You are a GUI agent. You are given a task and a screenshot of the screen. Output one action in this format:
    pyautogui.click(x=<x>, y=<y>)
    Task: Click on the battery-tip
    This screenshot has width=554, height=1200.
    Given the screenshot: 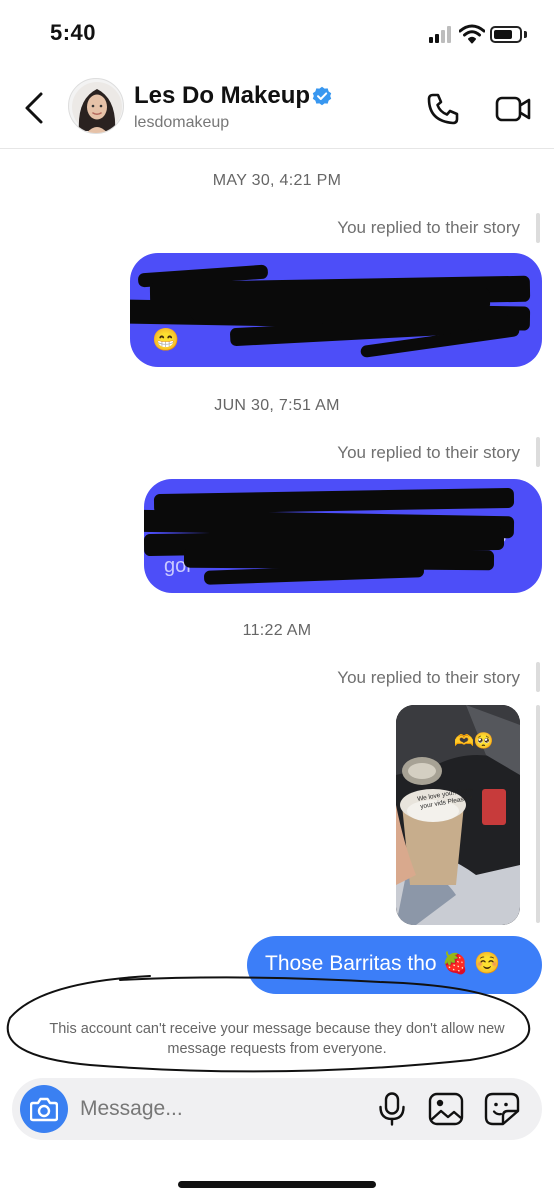 What is the action you would take?
    pyautogui.click(x=525, y=34)
    